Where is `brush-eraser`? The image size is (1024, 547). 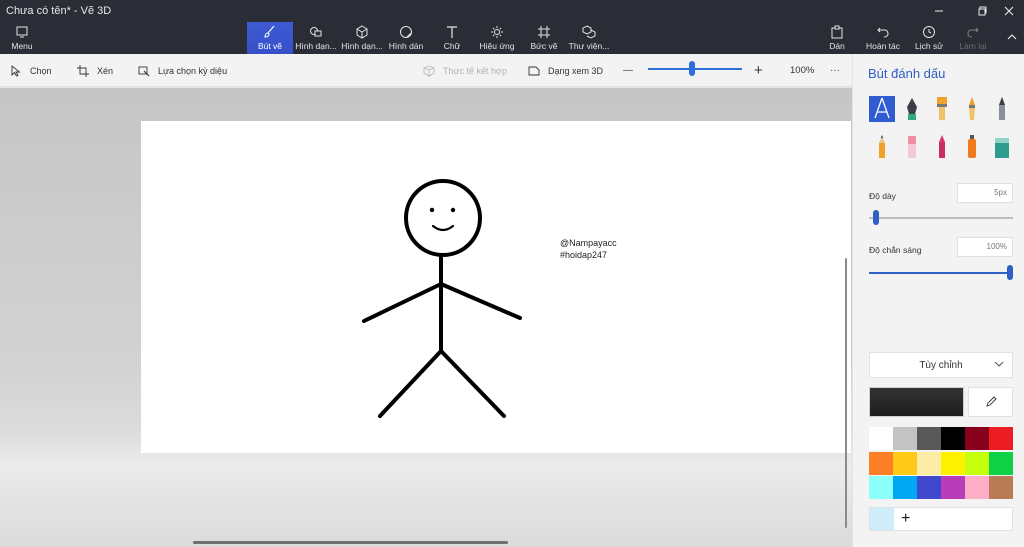
brush-eraser is located at coordinates (912, 147).